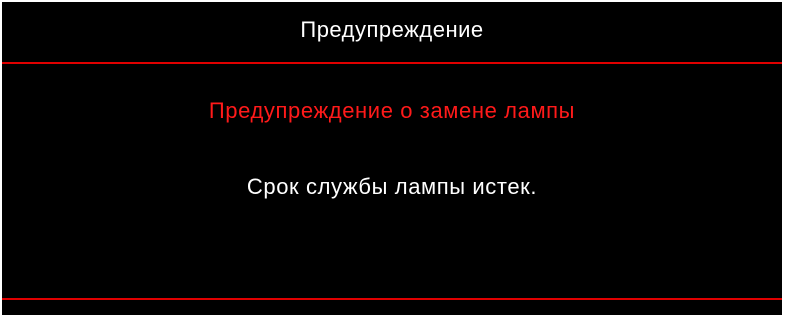 This screenshot has height=317, width=797. I want to click on lamp-replacement-warning-heading: Предупреждение о замене лампы, so click(392, 110).